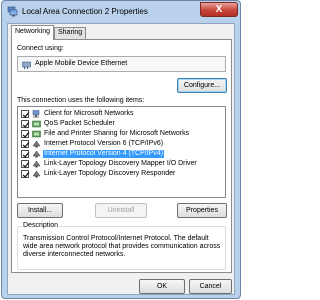 This screenshot has width=320, height=300. Describe the element at coordinates (79, 123) in the screenshot. I see `item-label: QoS Packet Scheduler` at that location.